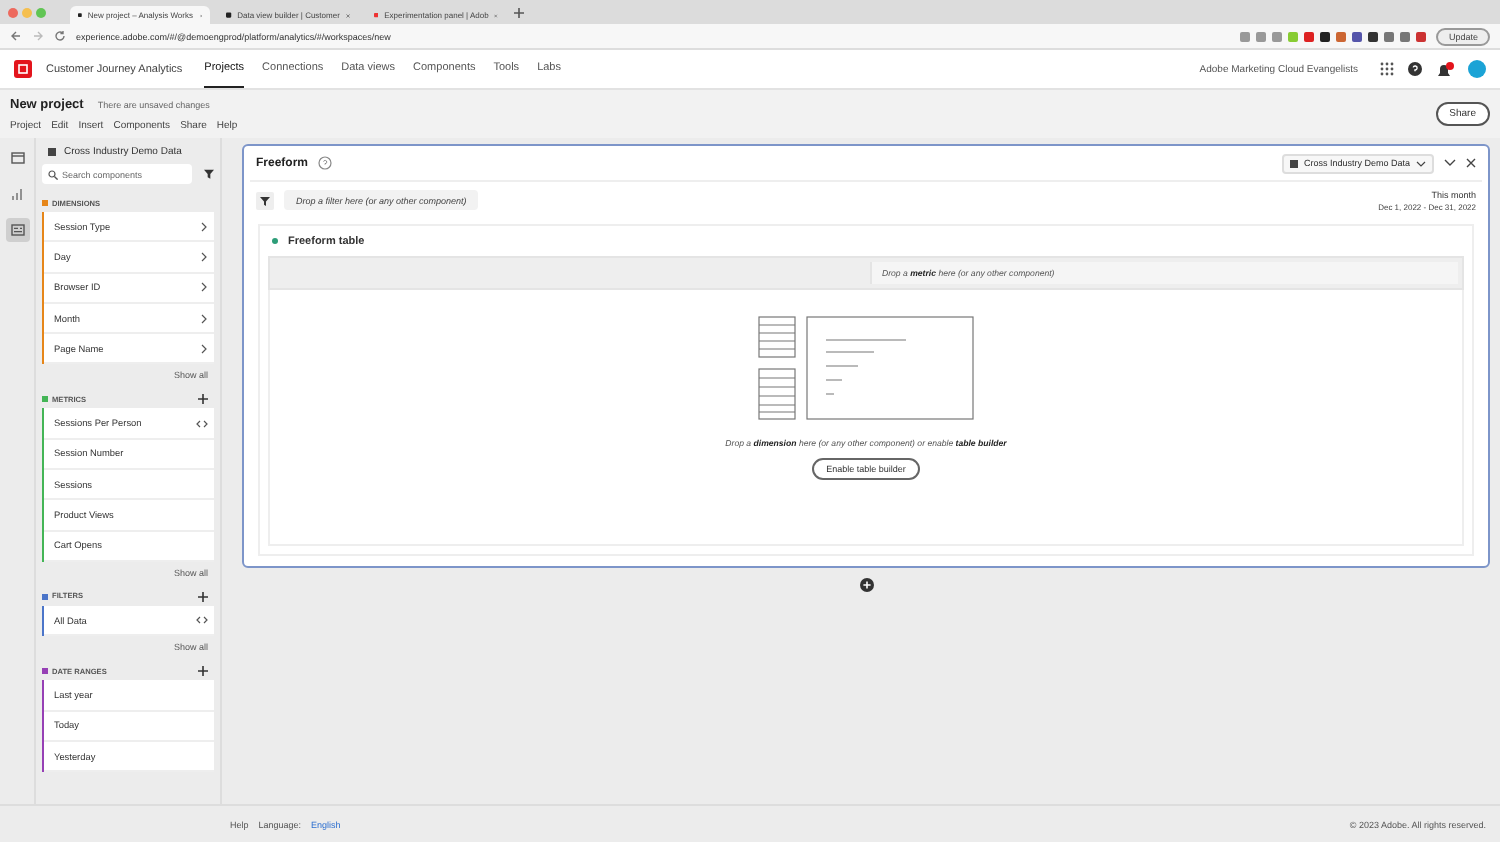 Image resolution: width=1500 pixels, height=842 pixels. I want to click on components-icon, so click(17, 230).